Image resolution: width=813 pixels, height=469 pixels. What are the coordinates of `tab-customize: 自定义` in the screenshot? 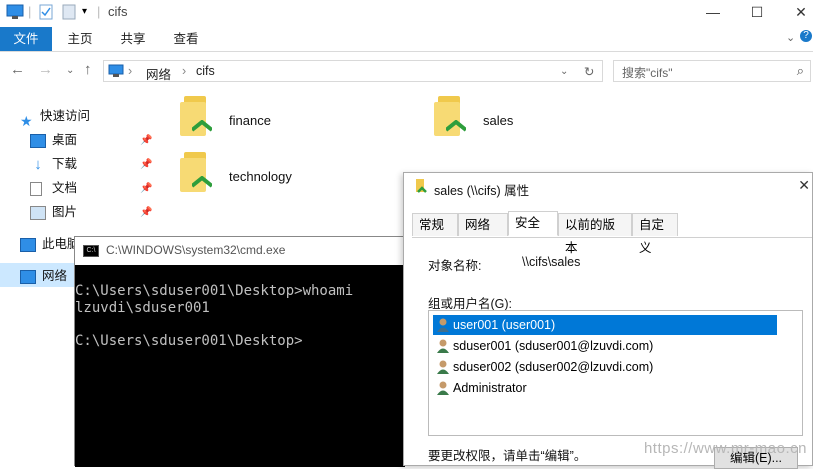 It's located at (655, 234).